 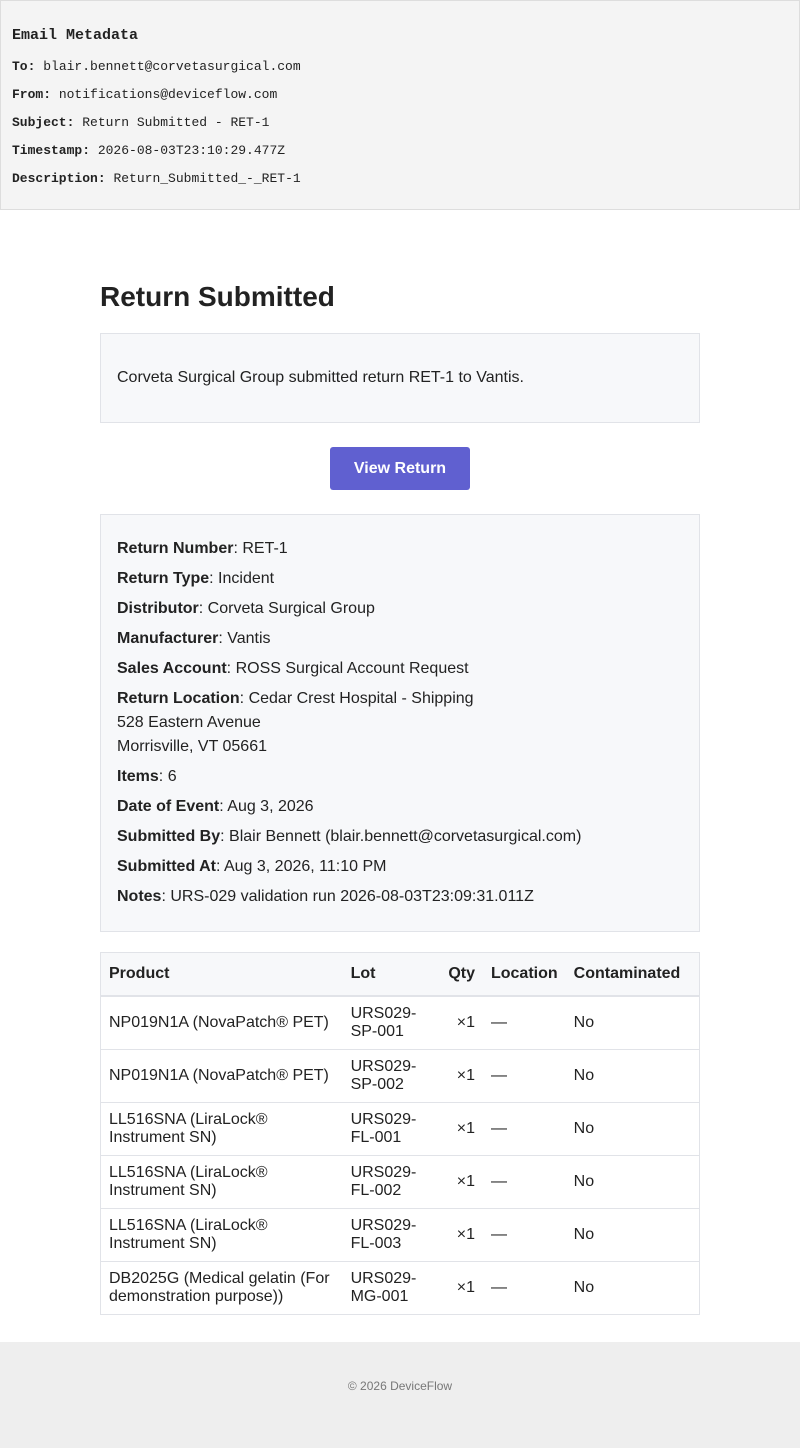 What do you see at coordinates (400, 67) in the screenshot?
I see `metadata-to: To: blair.bennett@corvetasurgical.com` at bounding box center [400, 67].